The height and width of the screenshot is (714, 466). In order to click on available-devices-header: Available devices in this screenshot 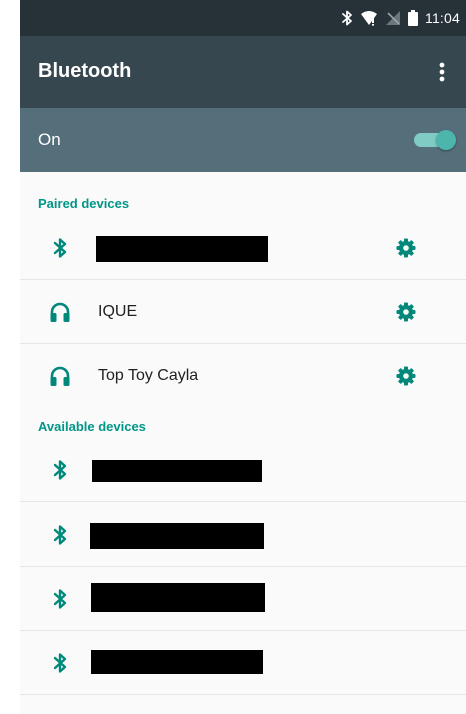, I will do `click(92, 426)`.